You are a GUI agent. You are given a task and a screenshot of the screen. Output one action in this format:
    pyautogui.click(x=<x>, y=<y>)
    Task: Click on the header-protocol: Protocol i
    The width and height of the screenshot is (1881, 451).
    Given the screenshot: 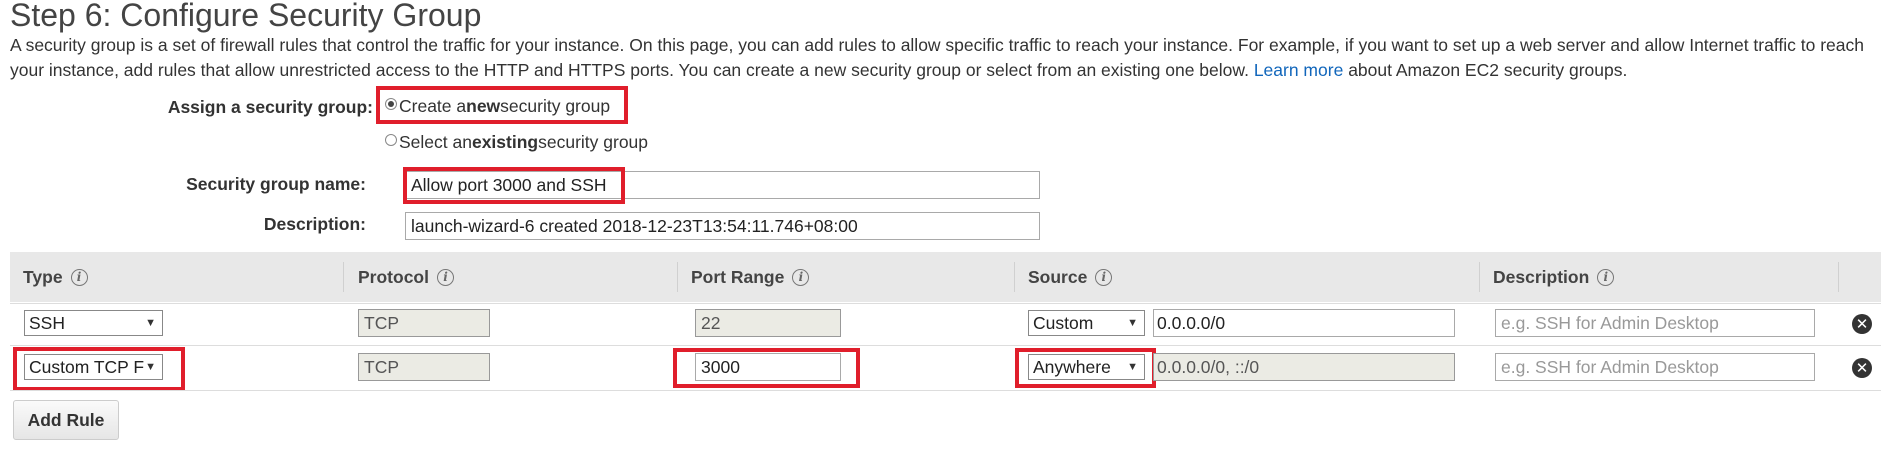 What is the action you would take?
    pyautogui.click(x=406, y=277)
    